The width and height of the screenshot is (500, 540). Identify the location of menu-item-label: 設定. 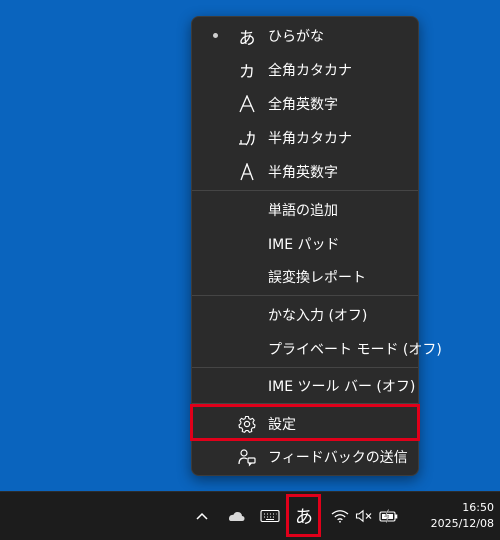
(282, 425).